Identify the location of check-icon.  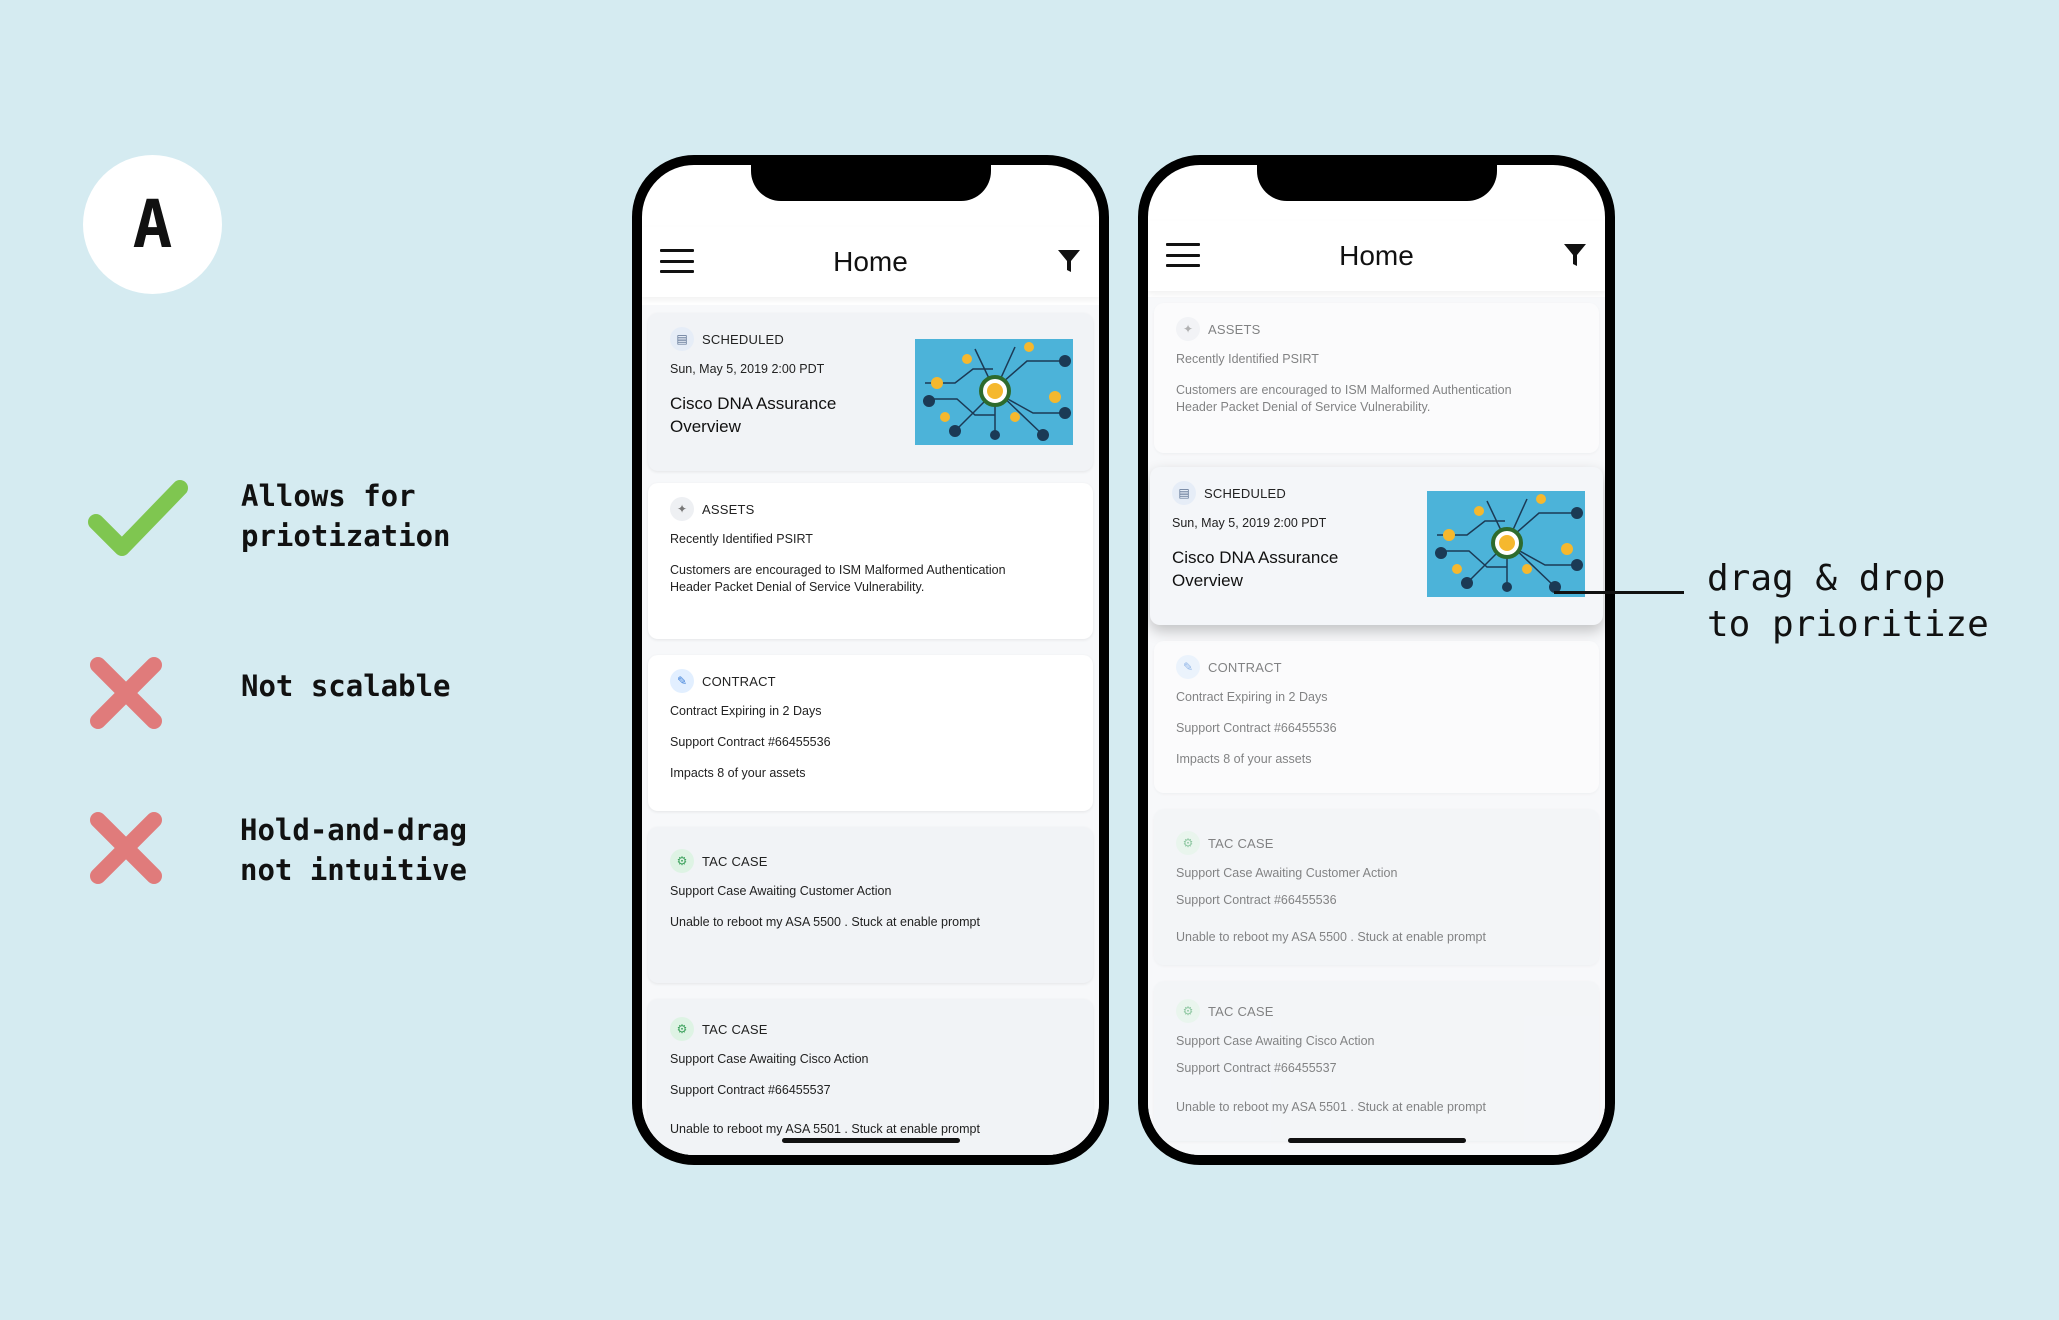
(138, 518).